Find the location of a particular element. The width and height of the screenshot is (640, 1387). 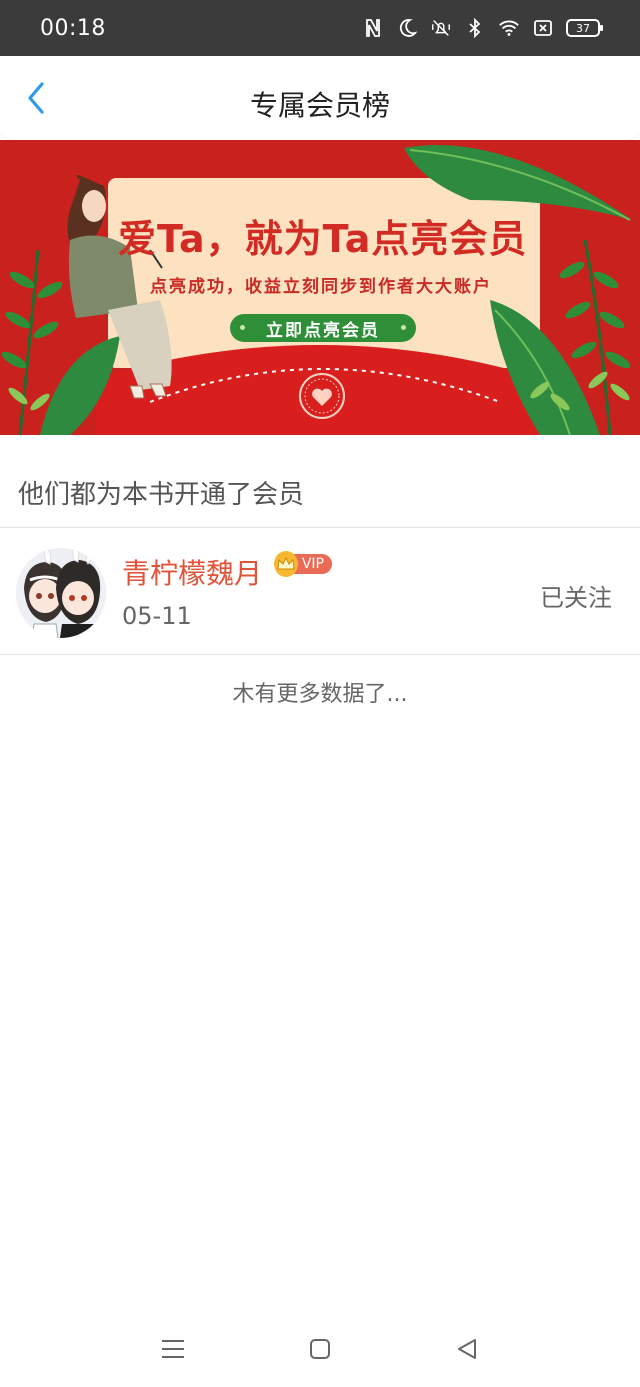

vibrate-off-icon is located at coordinates (441, 28).